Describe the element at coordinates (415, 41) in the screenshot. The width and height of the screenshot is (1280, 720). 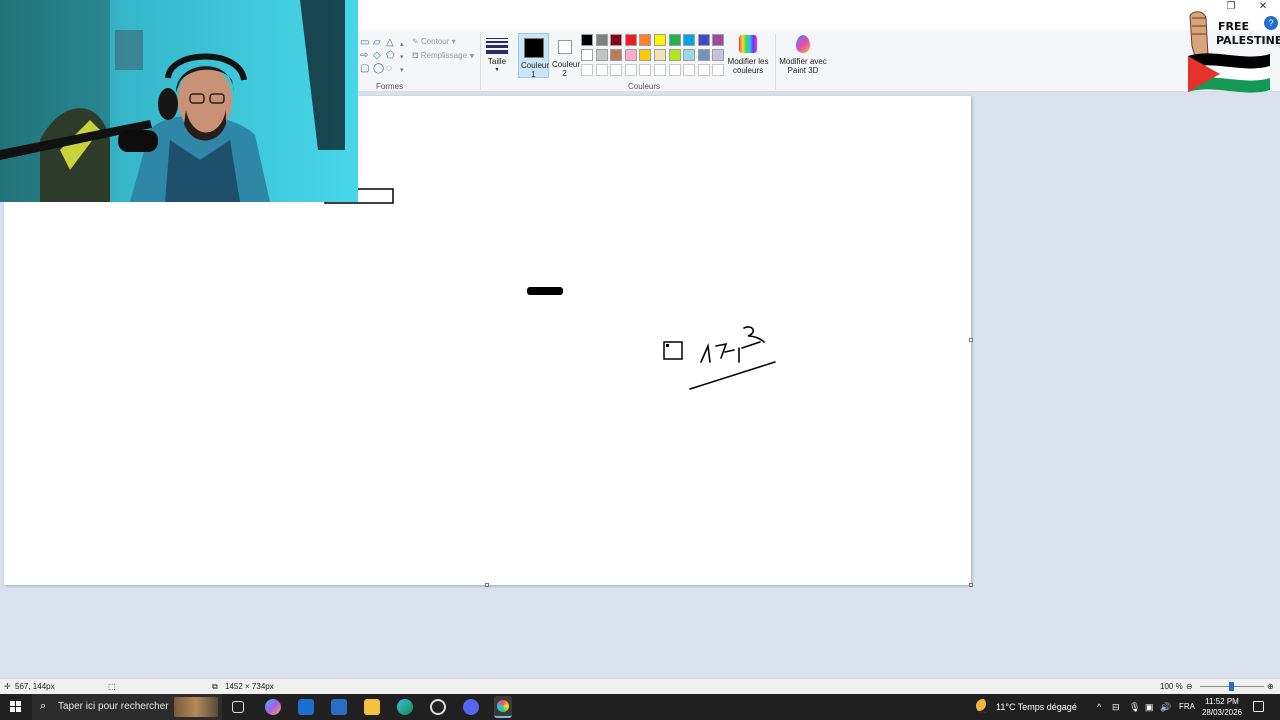
I see `brush-icon: ✎` at that location.